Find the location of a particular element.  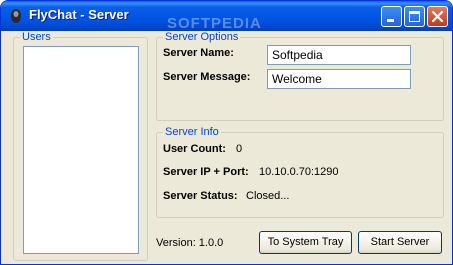

server-options-legend: Server Options is located at coordinates (202, 37).